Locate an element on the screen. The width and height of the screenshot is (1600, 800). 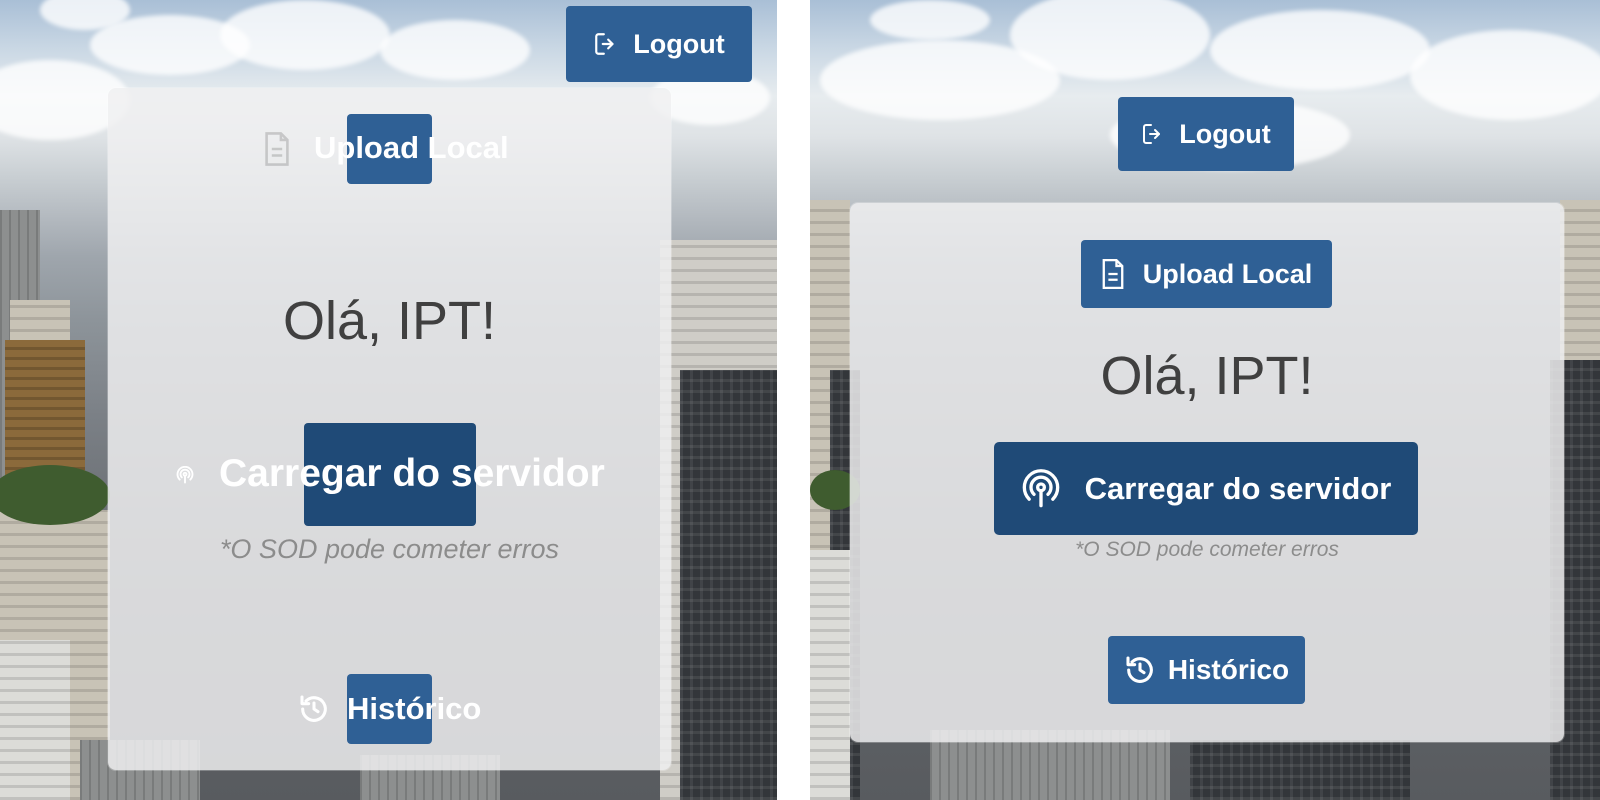
upload-local-button: Upload Local is located at coordinates (1206, 274).